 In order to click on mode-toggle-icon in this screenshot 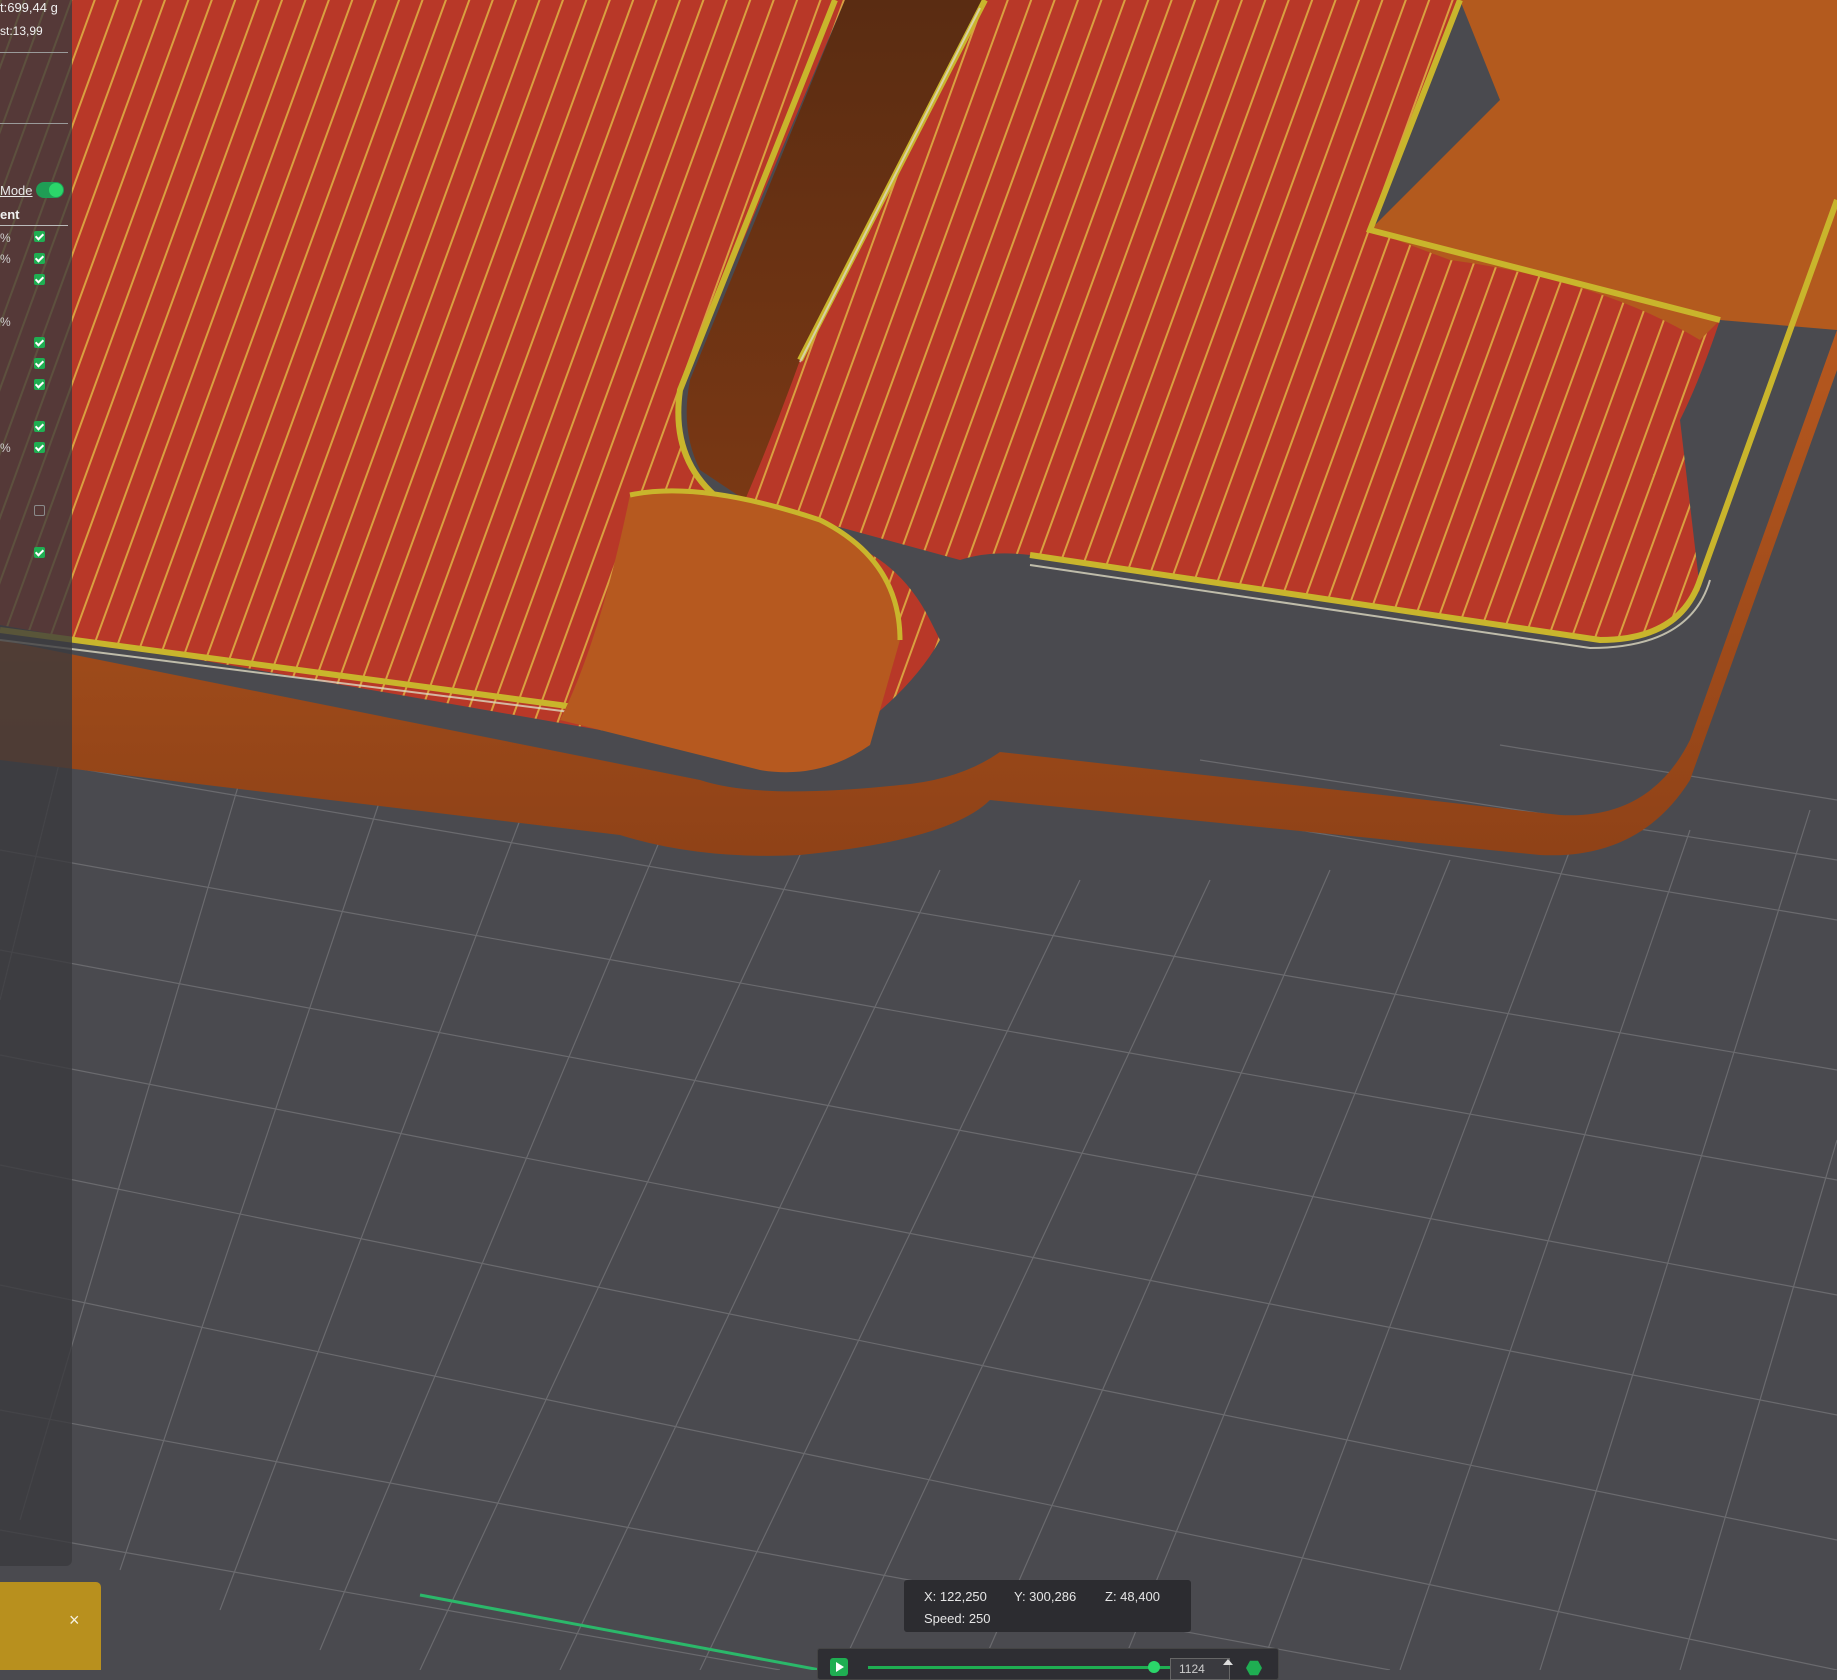, I will do `click(50, 190)`.